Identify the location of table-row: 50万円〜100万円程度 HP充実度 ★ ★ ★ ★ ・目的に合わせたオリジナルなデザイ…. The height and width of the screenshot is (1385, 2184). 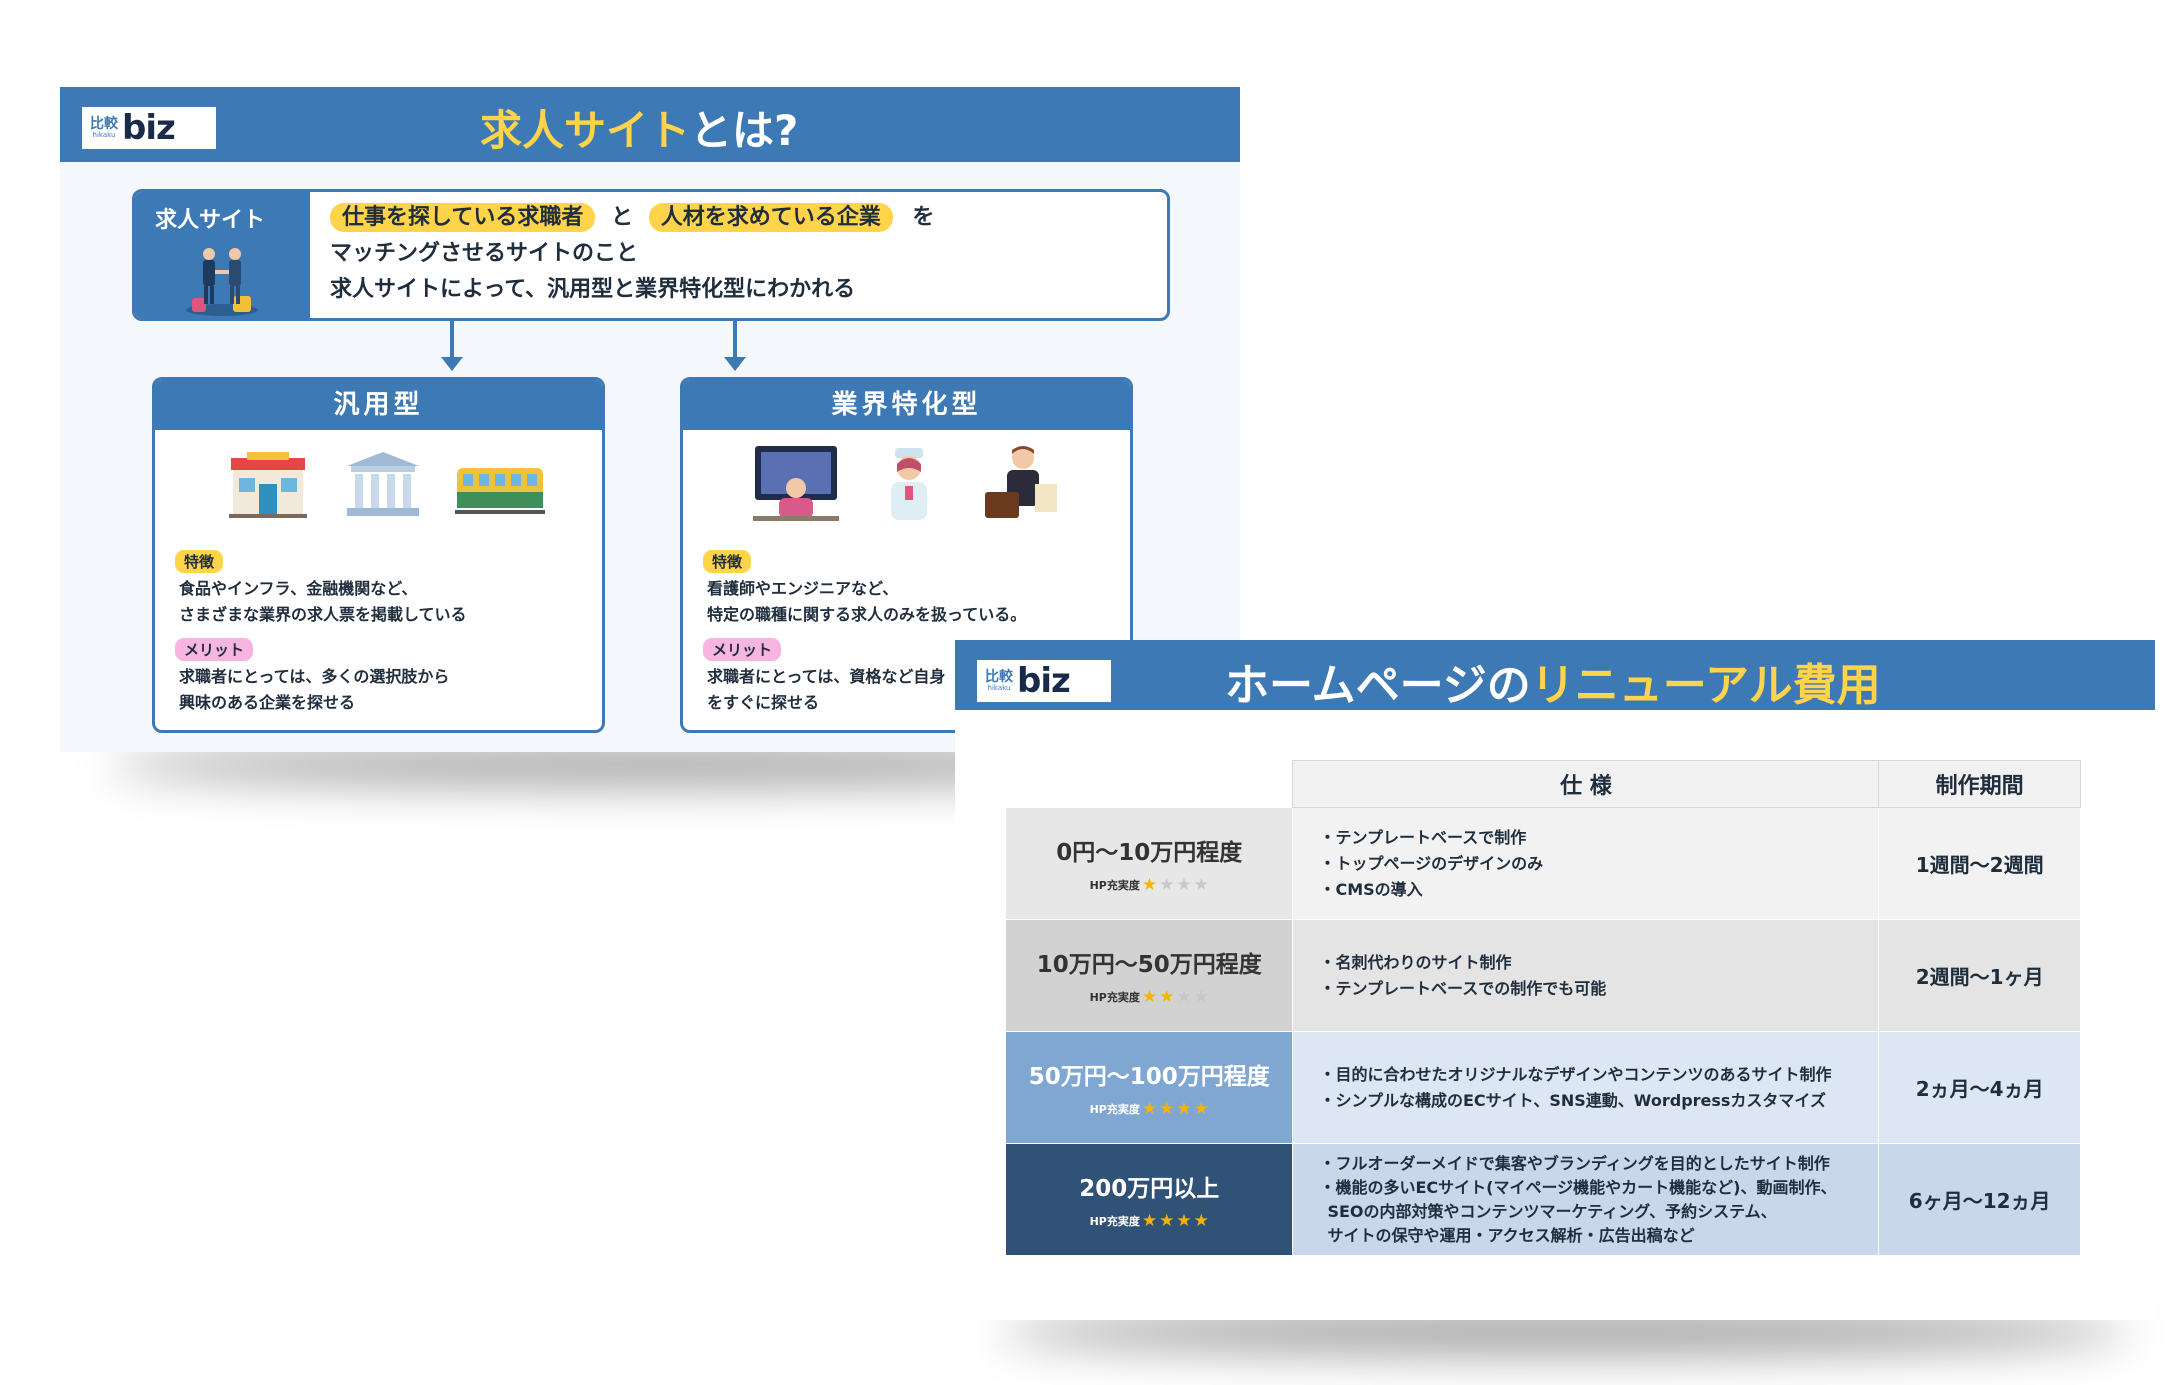
(1542, 1087).